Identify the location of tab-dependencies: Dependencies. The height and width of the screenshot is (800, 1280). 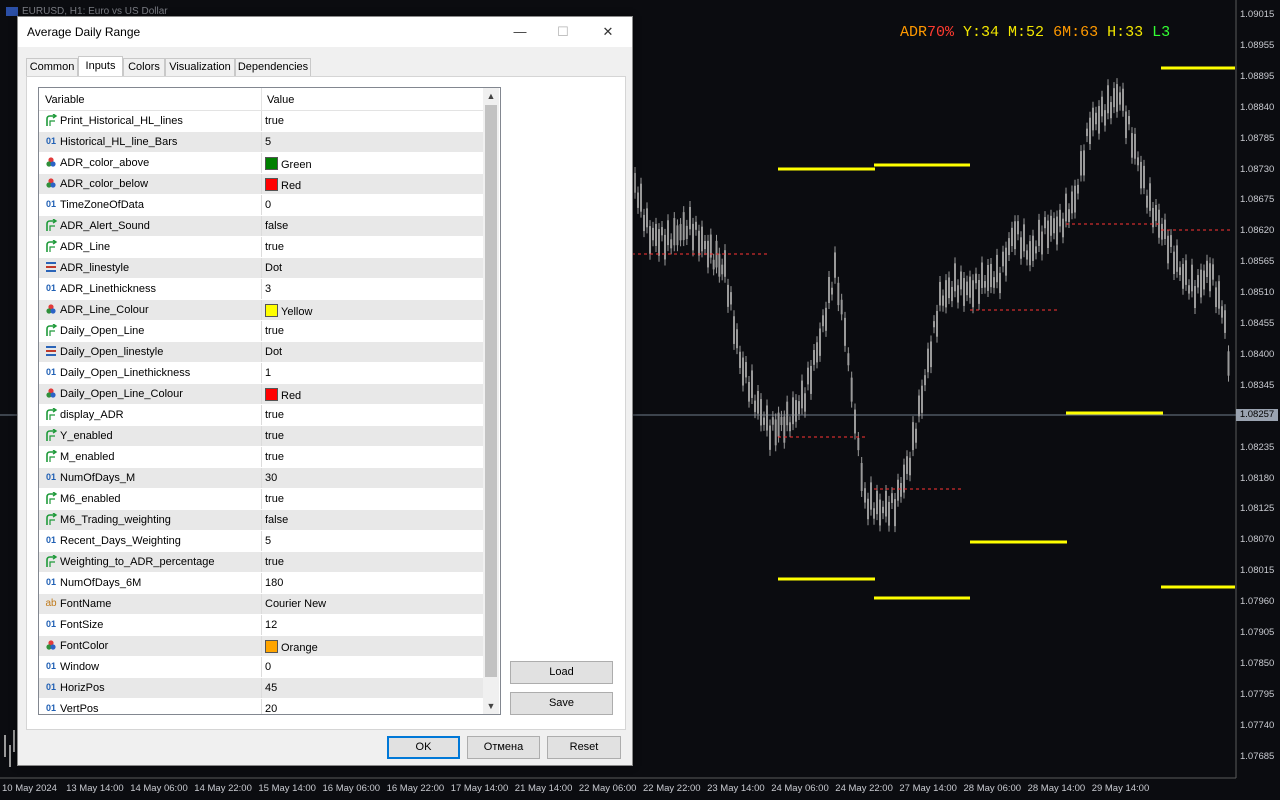
(273, 67).